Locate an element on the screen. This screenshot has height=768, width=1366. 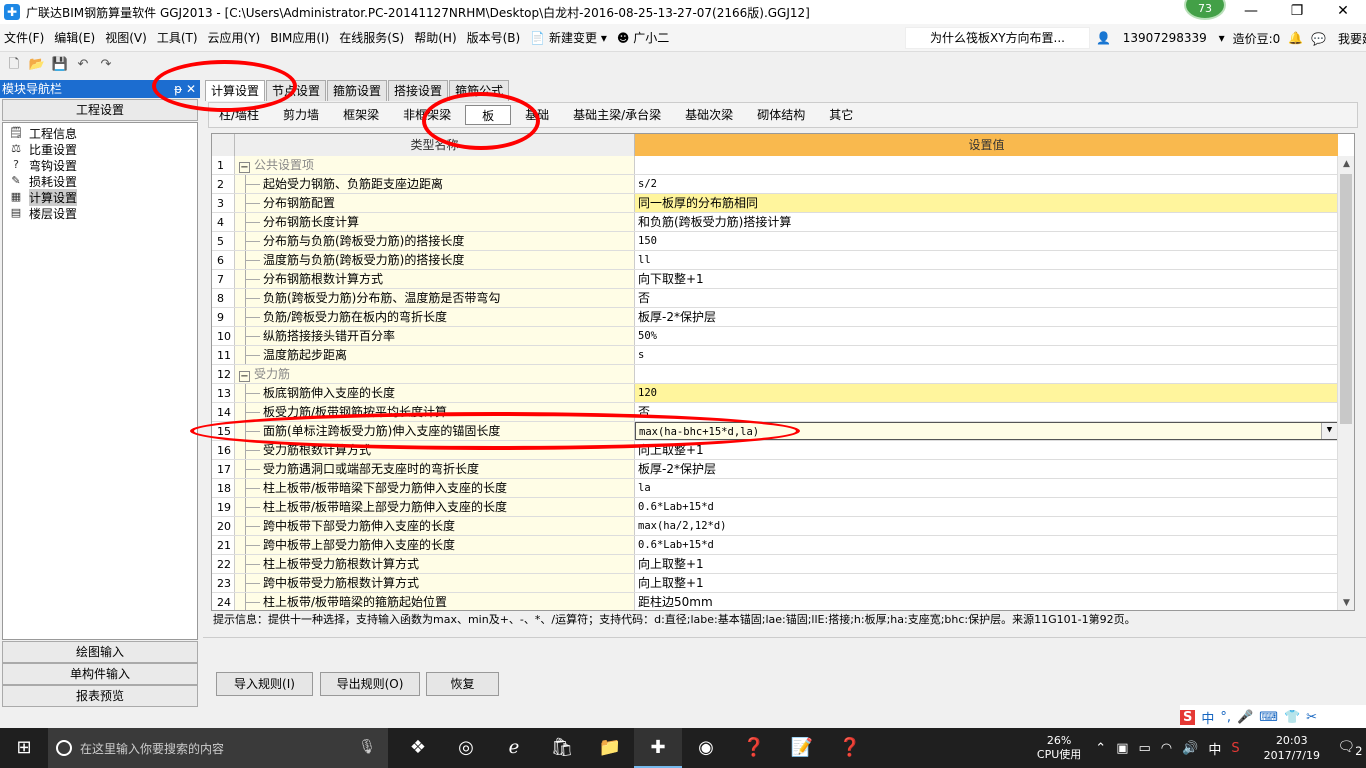
setting-value: max(ha/2,12*d) is located at coordinates (986, 526).